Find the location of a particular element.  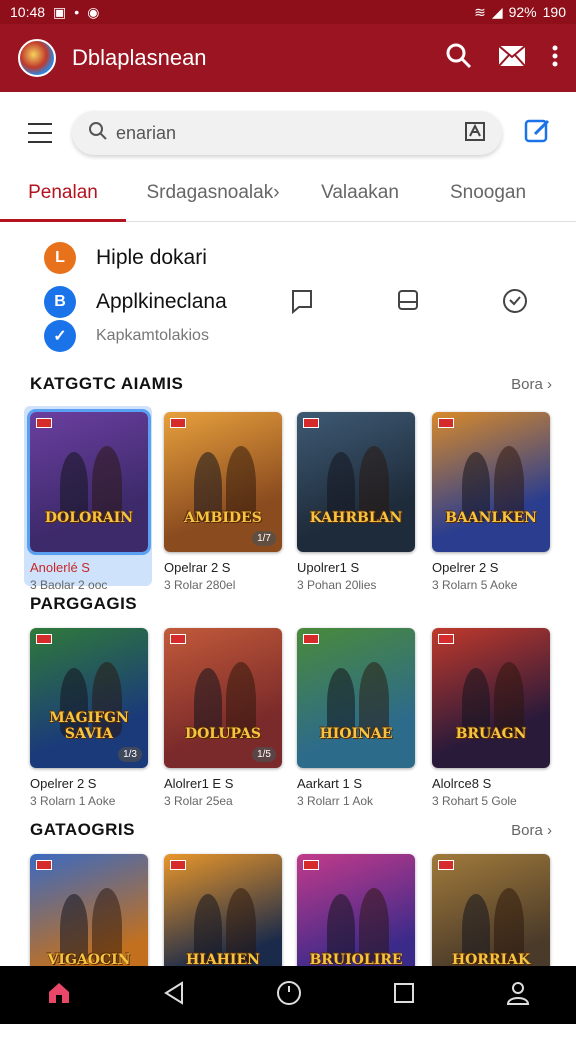

compose-icon is located at coordinates (538, 133).